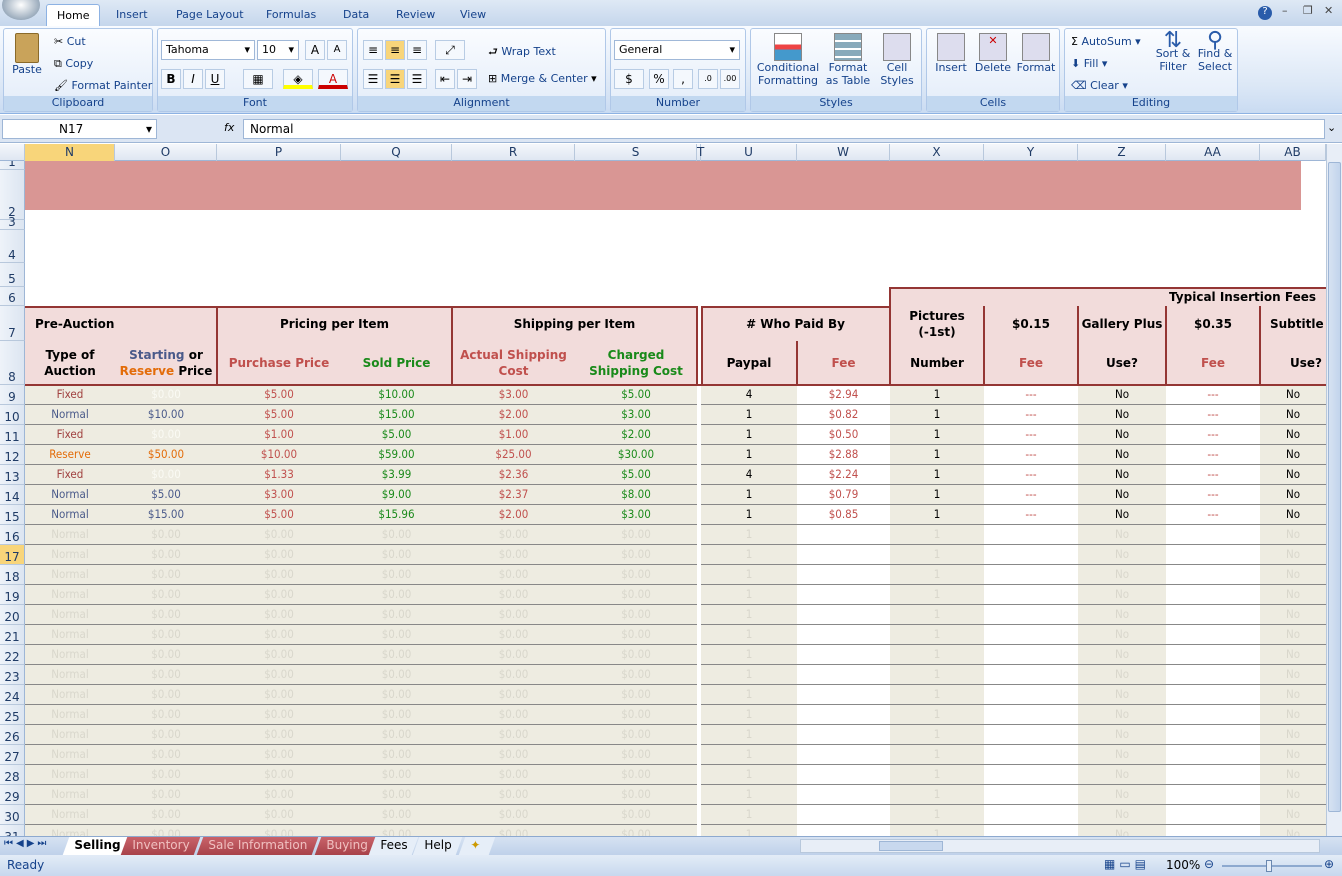  I want to click on cell-sold-price: $15.00, so click(396, 415).